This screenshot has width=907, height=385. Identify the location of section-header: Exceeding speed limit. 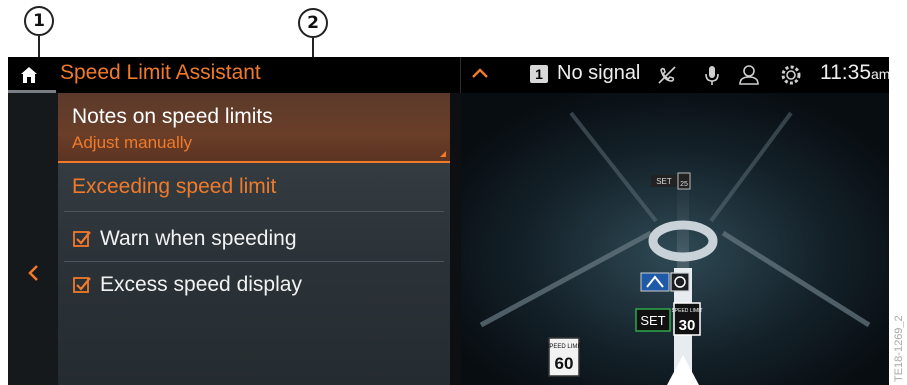
(174, 186).